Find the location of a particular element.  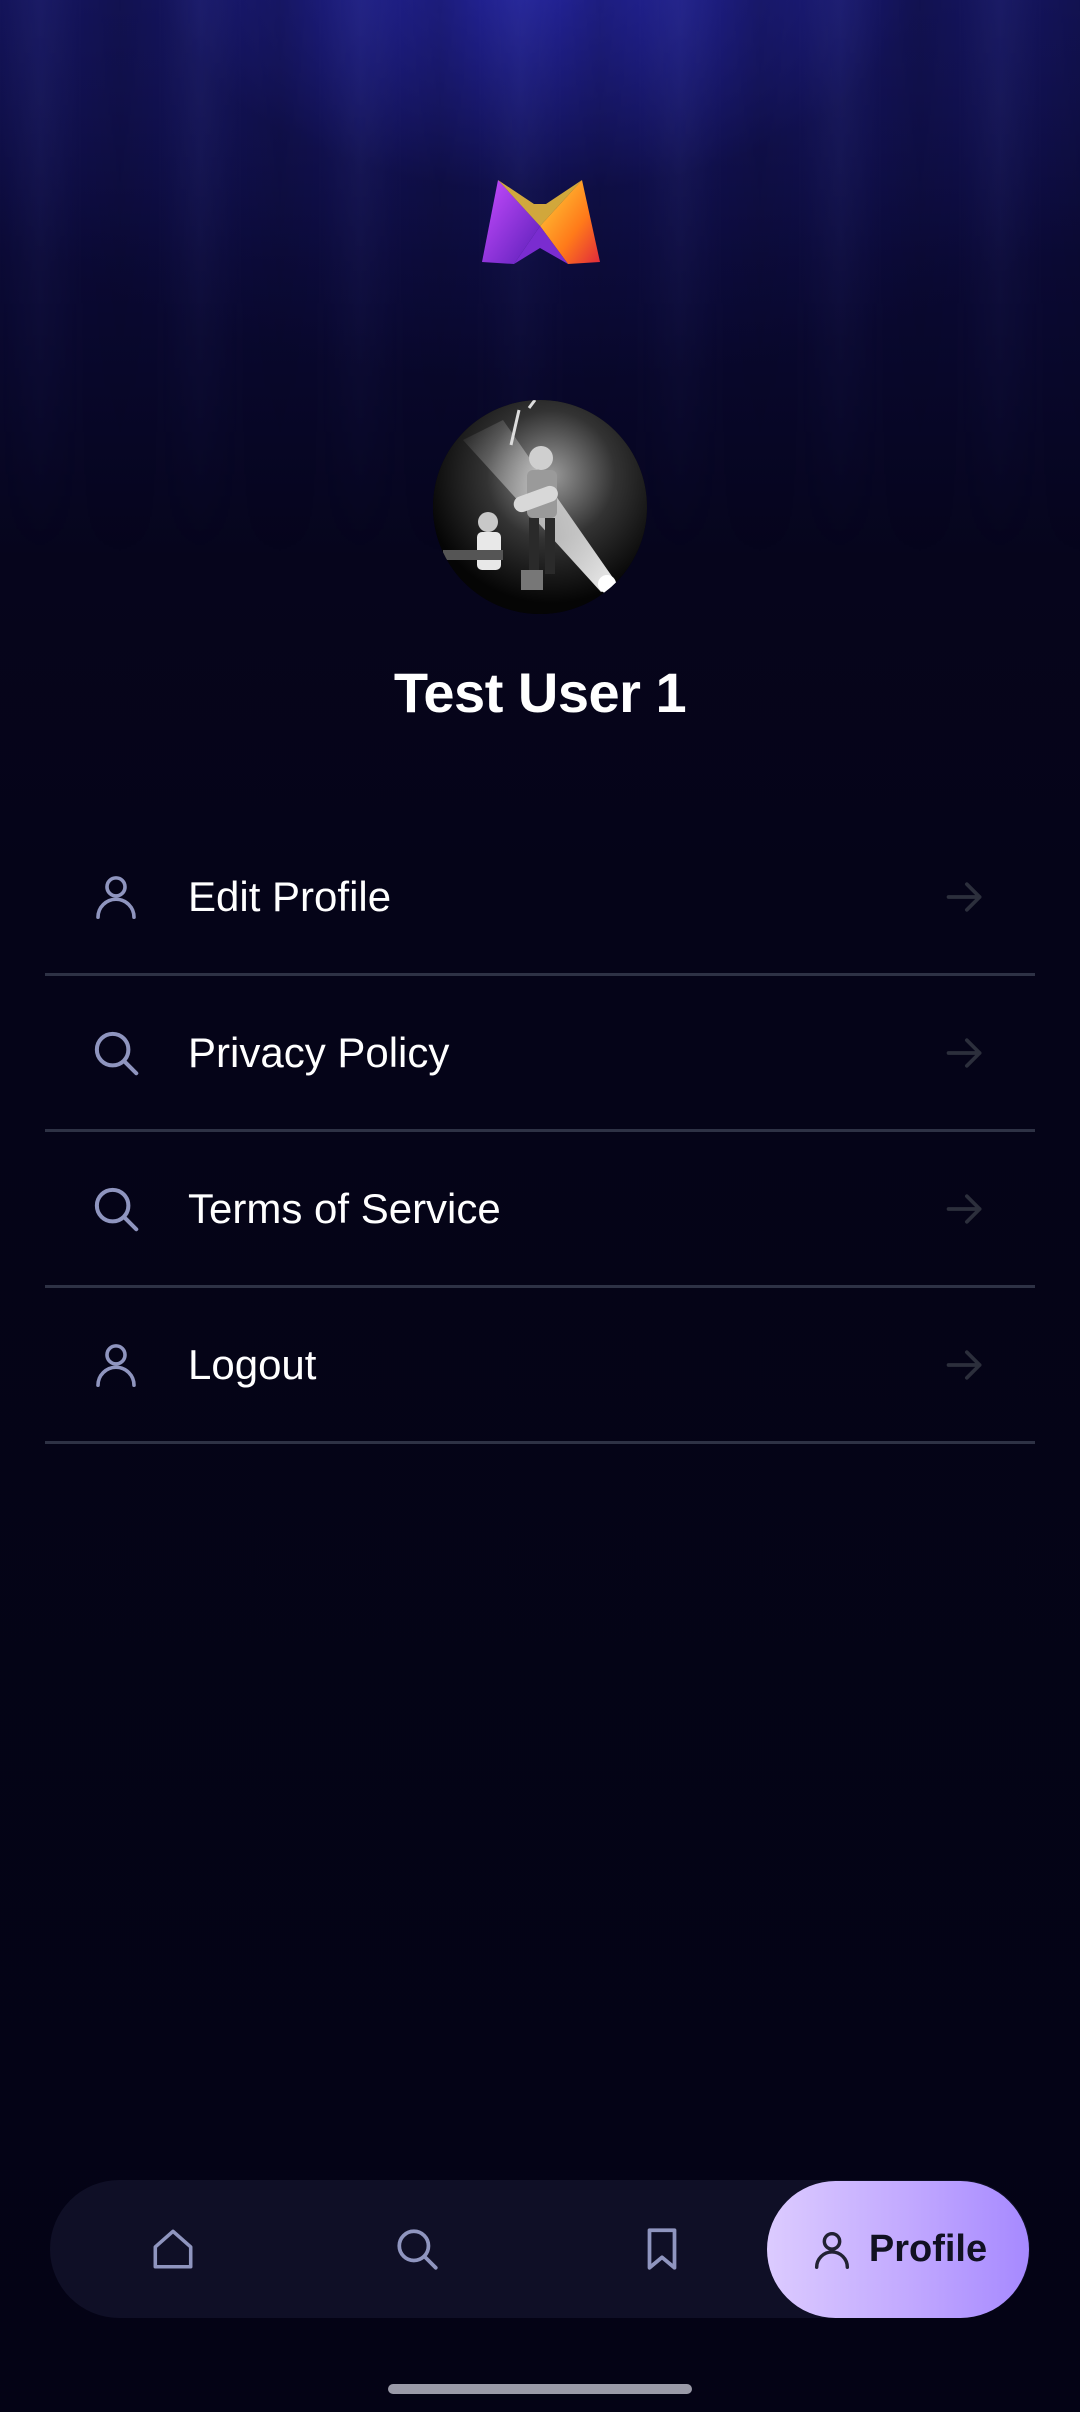

menu-item-terms-of-service: Terms of Service is located at coordinates (540, 1210).